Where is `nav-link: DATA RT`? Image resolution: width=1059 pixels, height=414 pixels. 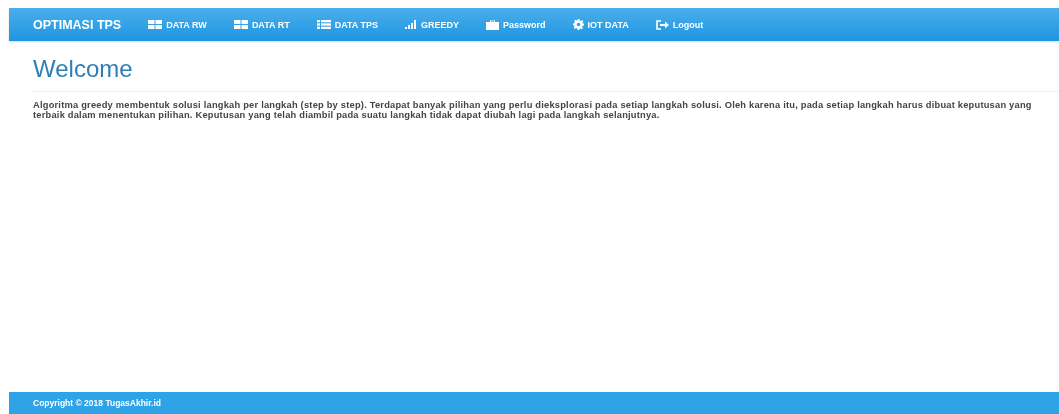 nav-link: DATA RT is located at coordinates (261, 24).